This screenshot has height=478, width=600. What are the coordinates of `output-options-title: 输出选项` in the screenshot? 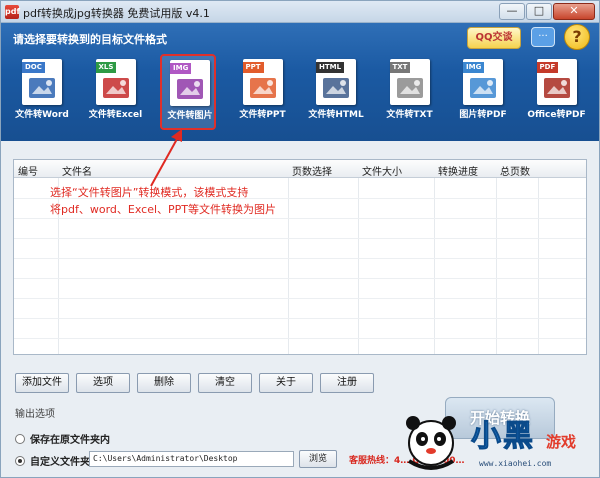 It's located at (35, 414).